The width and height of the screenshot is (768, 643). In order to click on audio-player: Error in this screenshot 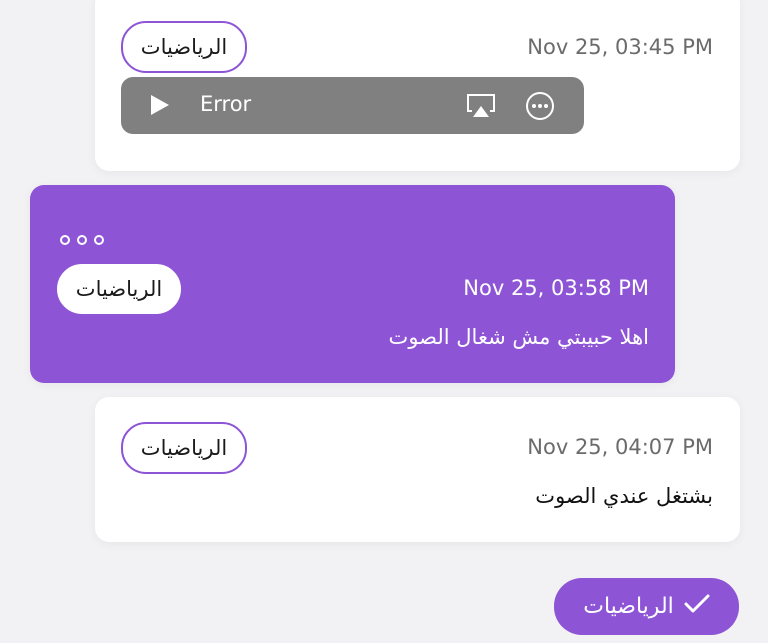, I will do `click(352, 105)`.